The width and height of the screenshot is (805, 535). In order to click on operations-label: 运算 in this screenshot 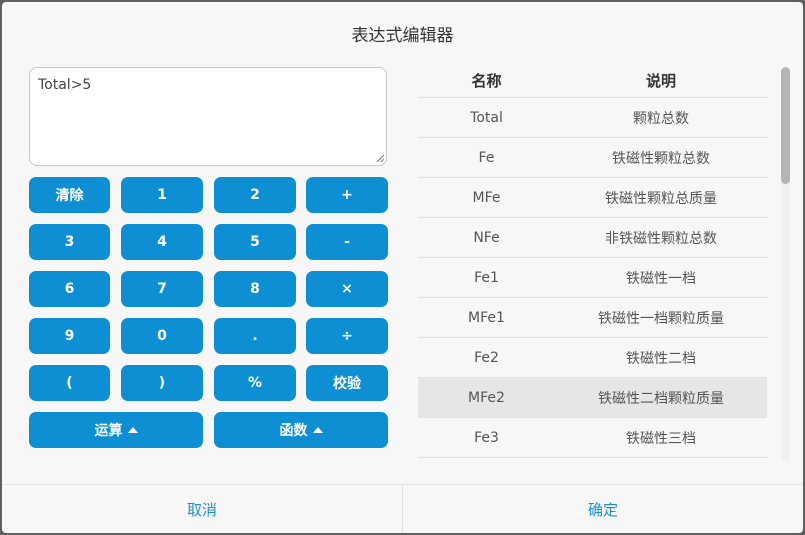, I will do `click(108, 431)`.